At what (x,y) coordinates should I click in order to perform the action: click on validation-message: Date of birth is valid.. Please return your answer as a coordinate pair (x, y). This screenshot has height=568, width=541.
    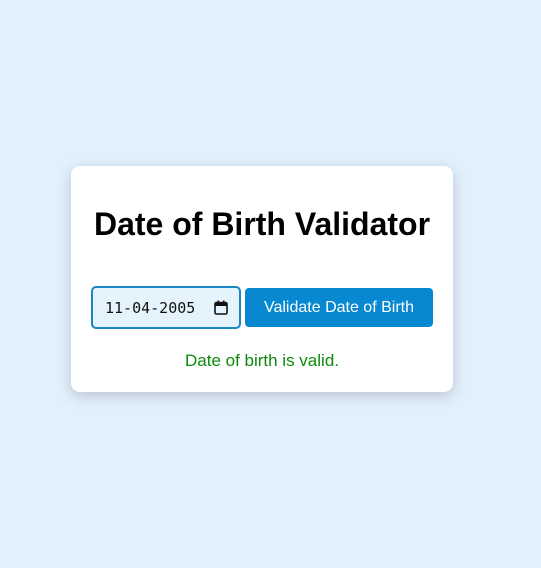
    Looking at the image, I should click on (261, 360).